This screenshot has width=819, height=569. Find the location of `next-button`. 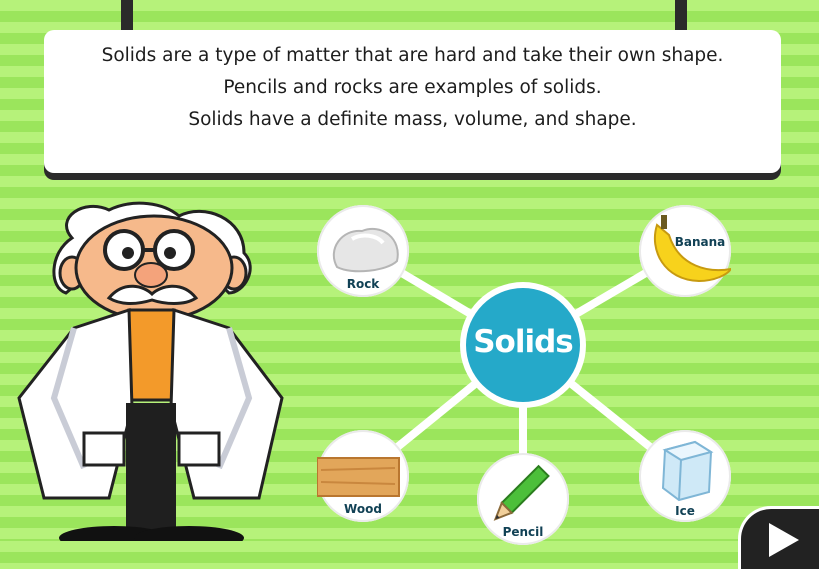

next-button is located at coordinates (780, 539).